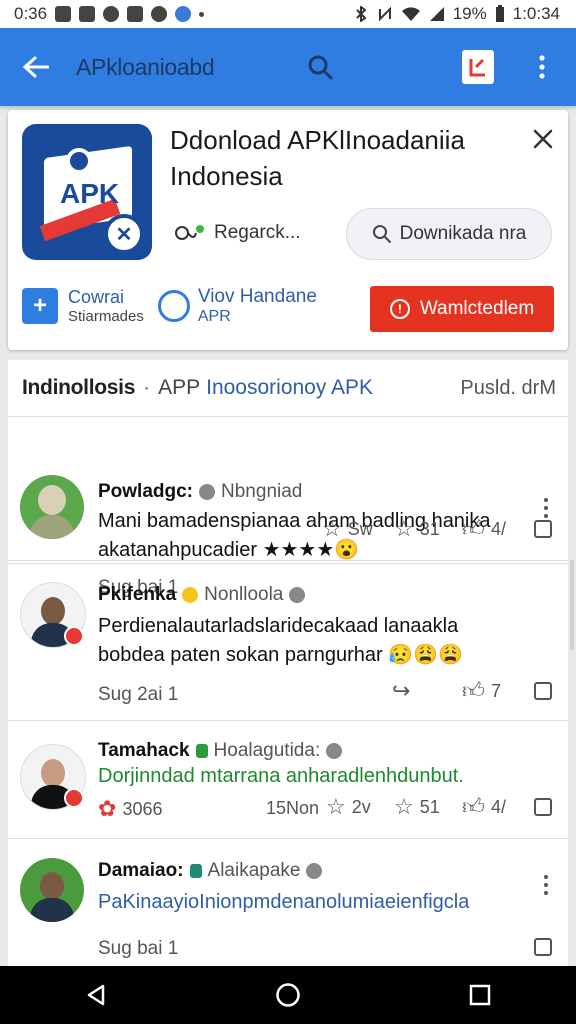 The width and height of the screenshot is (576, 1024). I want to click on action2-line2: APR, so click(214, 316).